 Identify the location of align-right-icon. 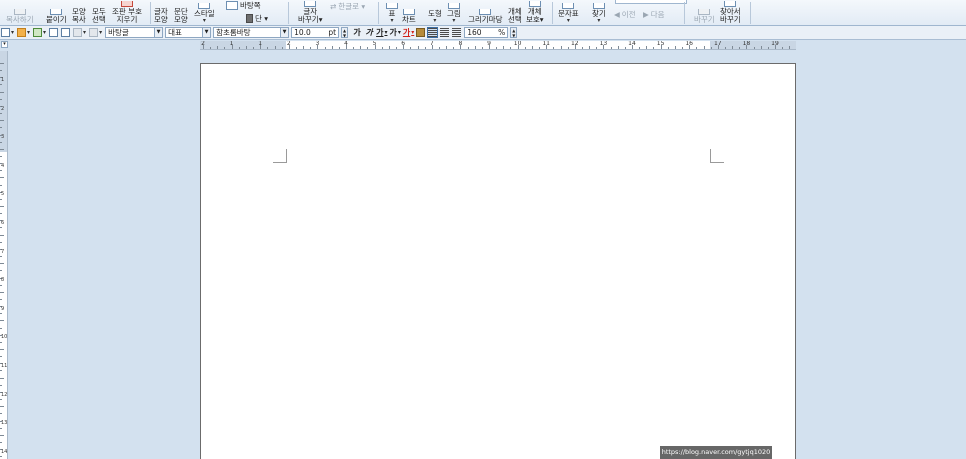
(457, 32).